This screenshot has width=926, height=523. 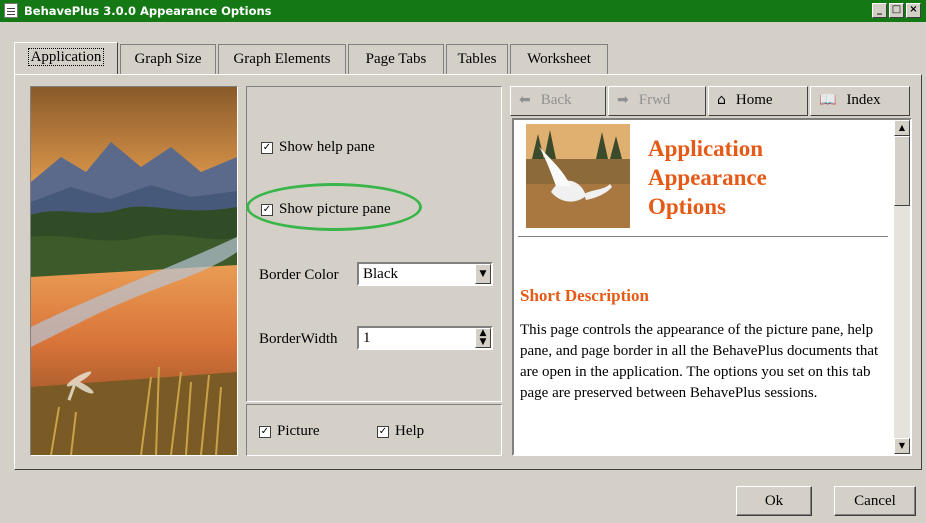 What do you see at coordinates (879, 10) in the screenshot?
I see `minimize-button: _` at bounding box center [879, 10].